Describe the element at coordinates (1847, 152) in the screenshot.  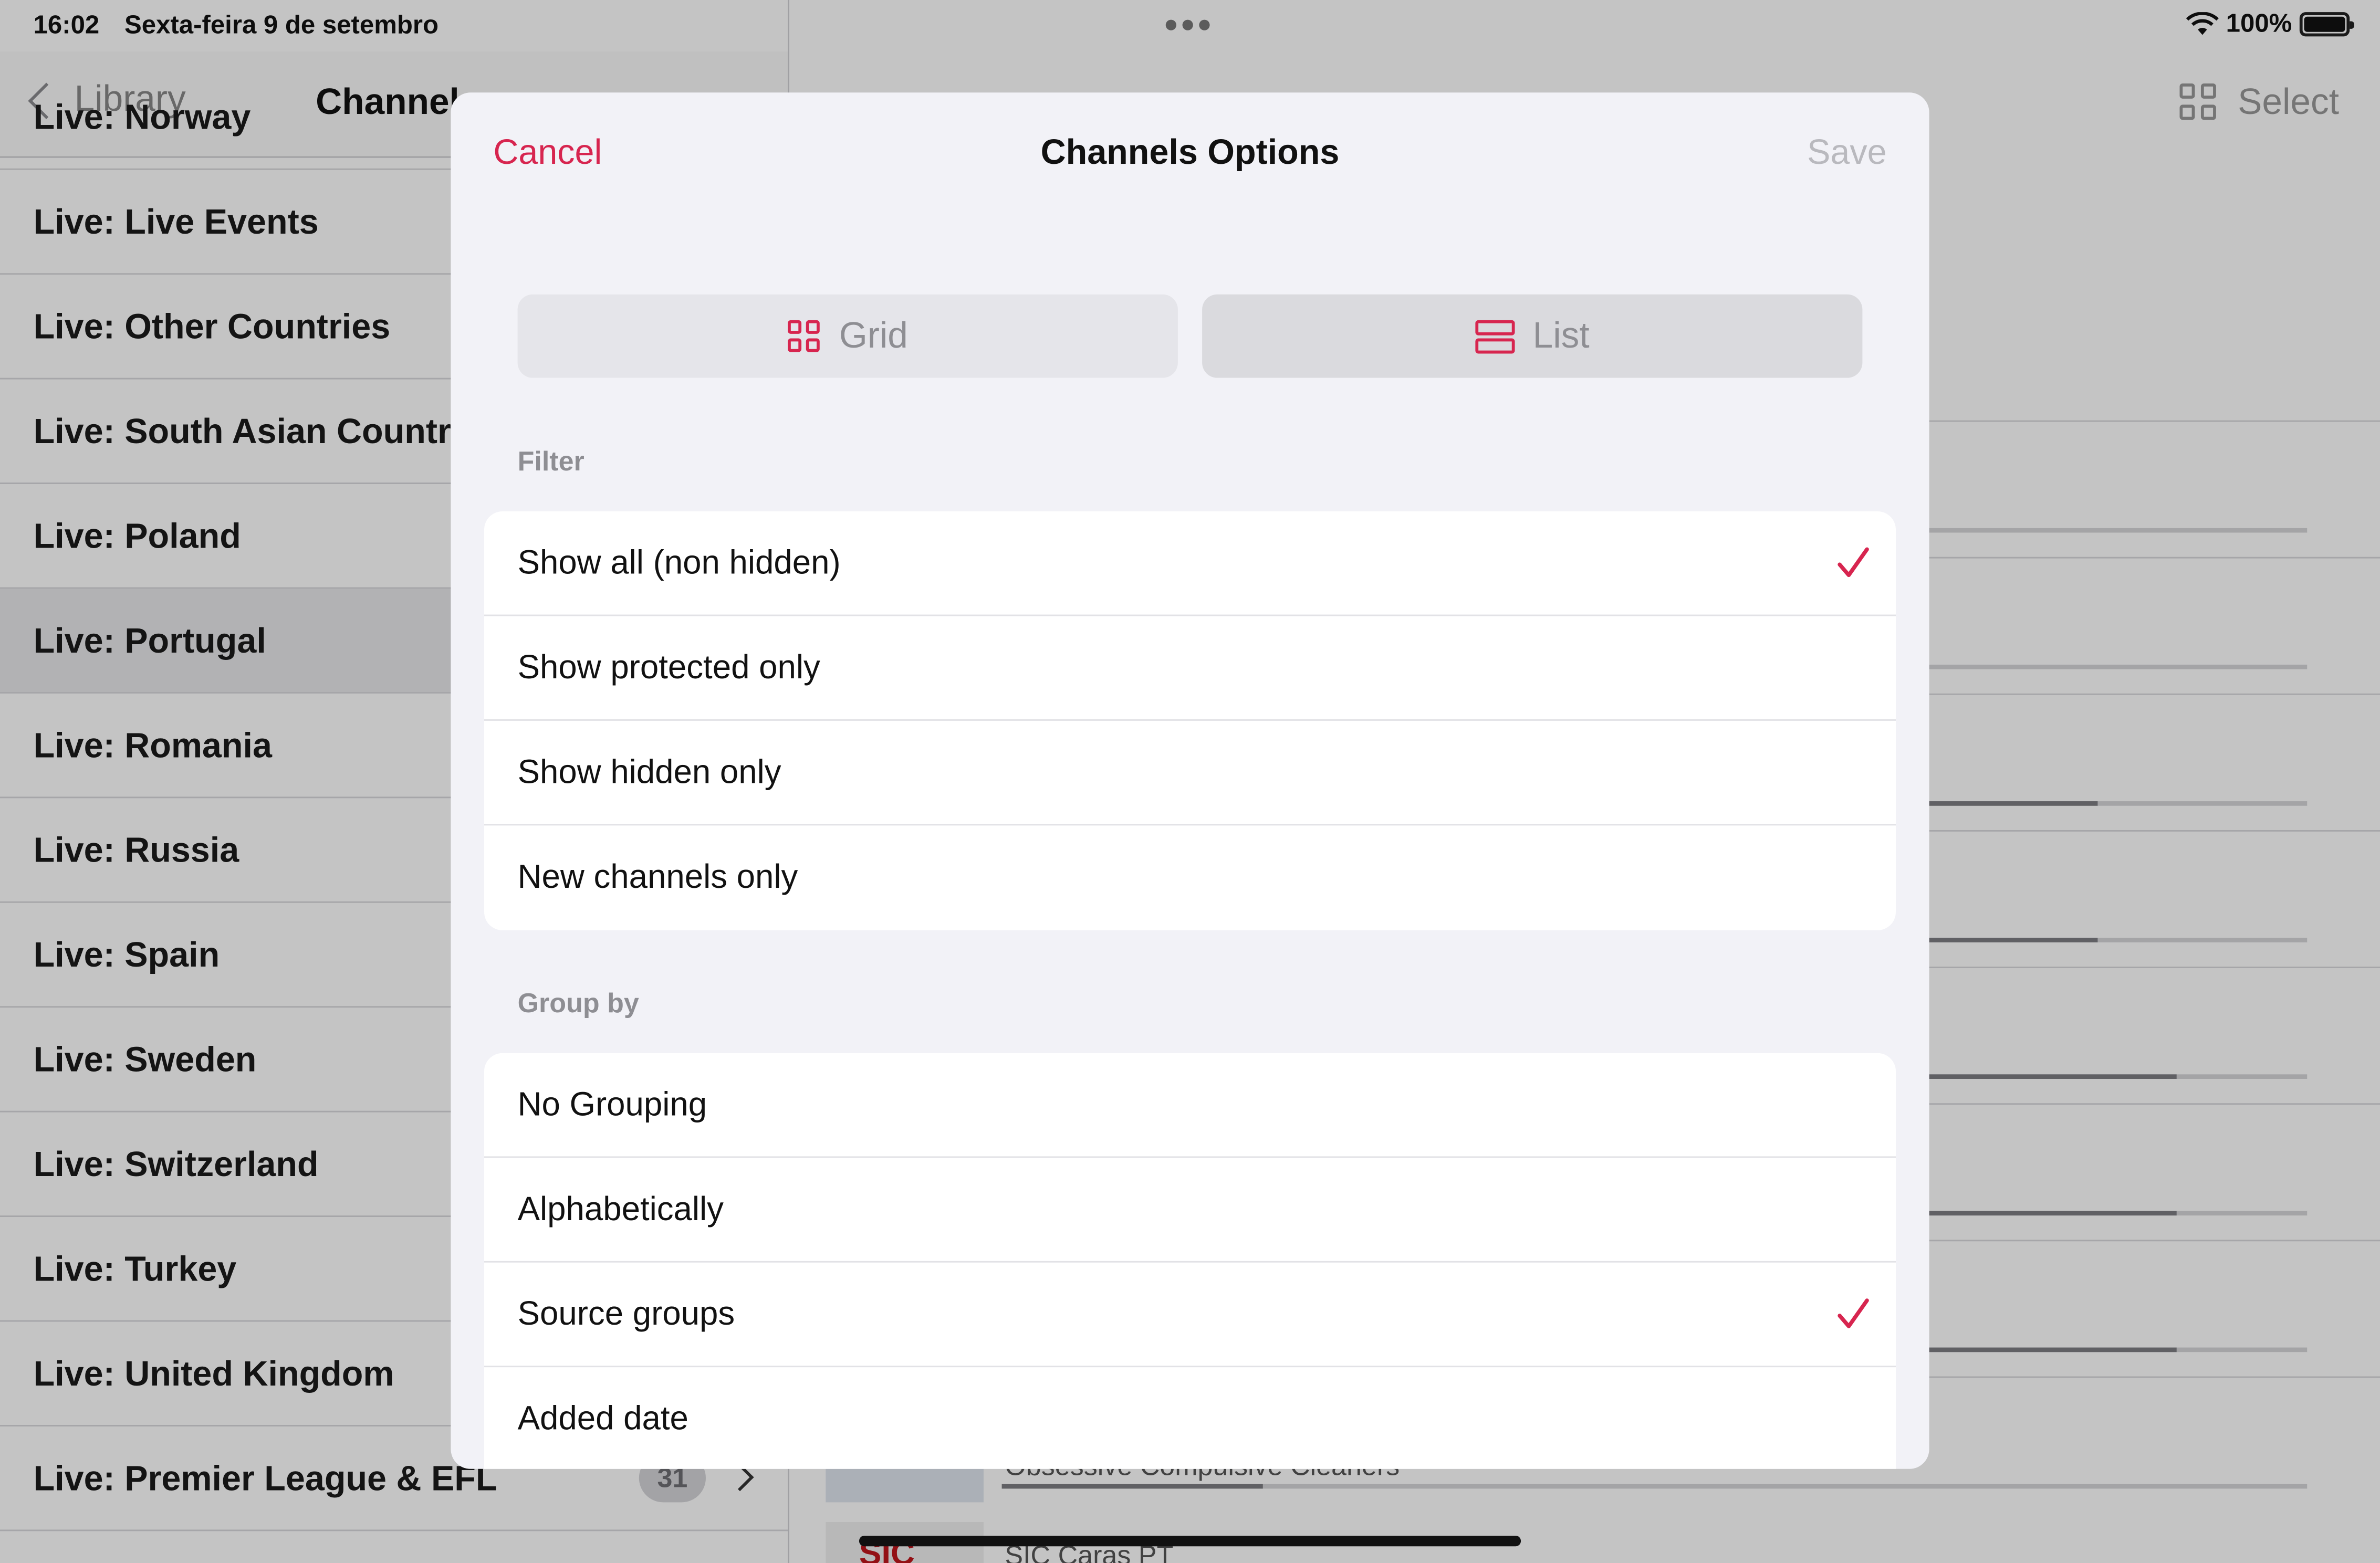
I see `save-button: Save` at that location.